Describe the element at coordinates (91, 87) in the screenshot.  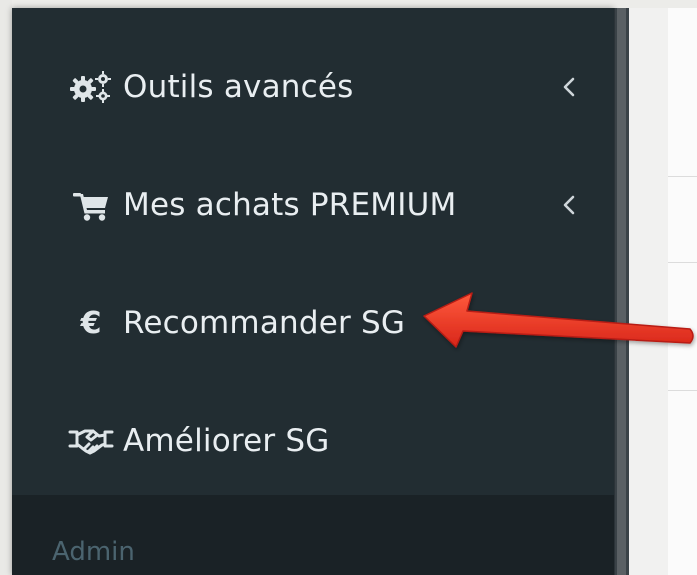
I see `gears-icon` at that location.